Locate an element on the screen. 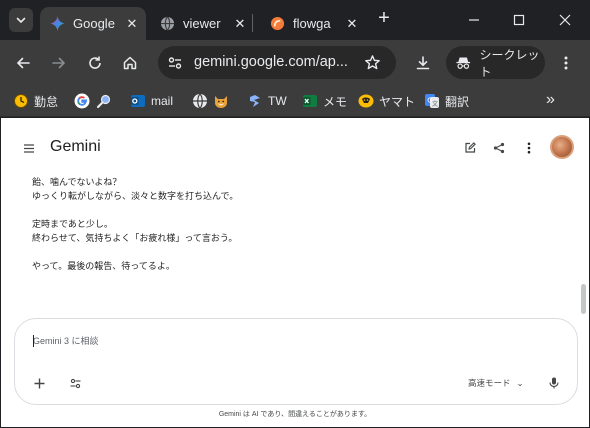 Image resolution: width=590 pixels, height=428 pixels. shiba-icon is located at coordinates (221, 102).